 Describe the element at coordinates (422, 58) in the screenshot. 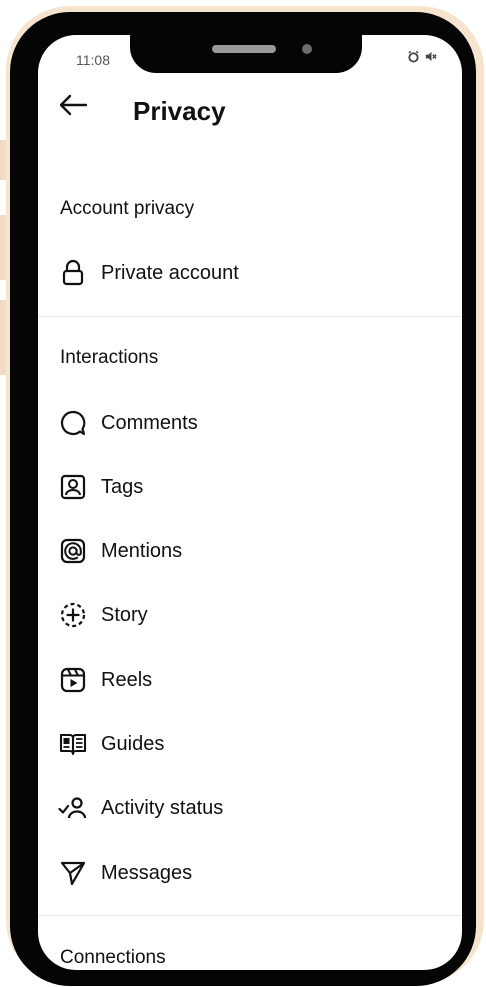

I see `status-icons` at that location.